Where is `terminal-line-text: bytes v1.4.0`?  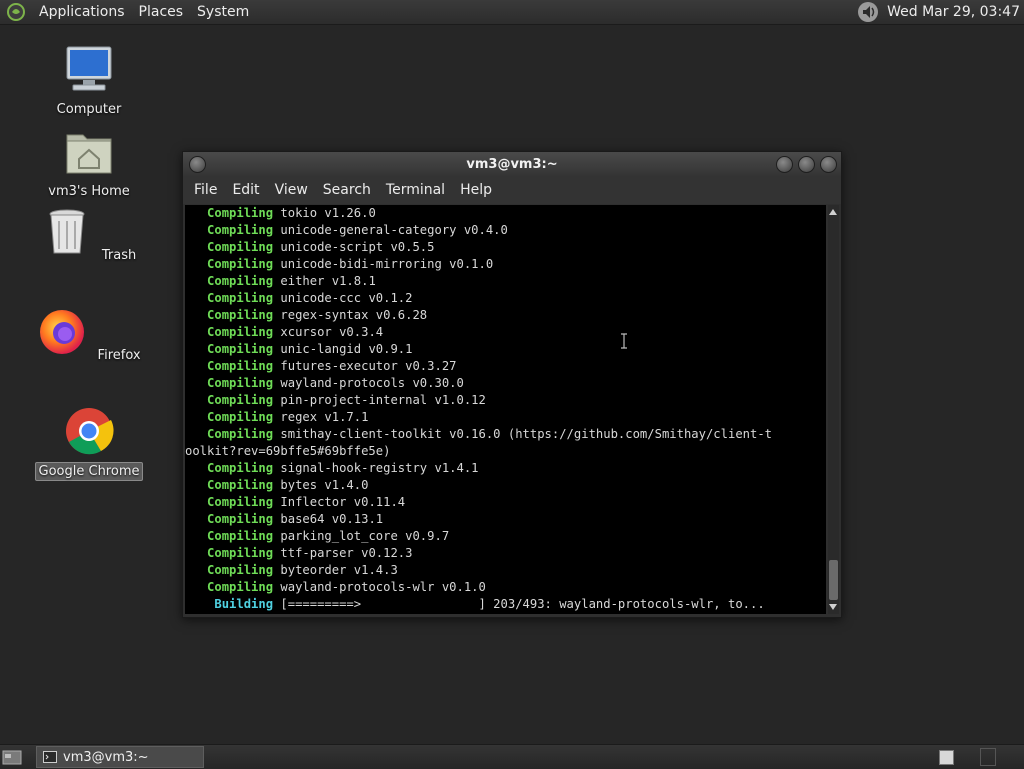
terminal-line-text: bytes v1.4.0 is located at coordinates (321, 485).